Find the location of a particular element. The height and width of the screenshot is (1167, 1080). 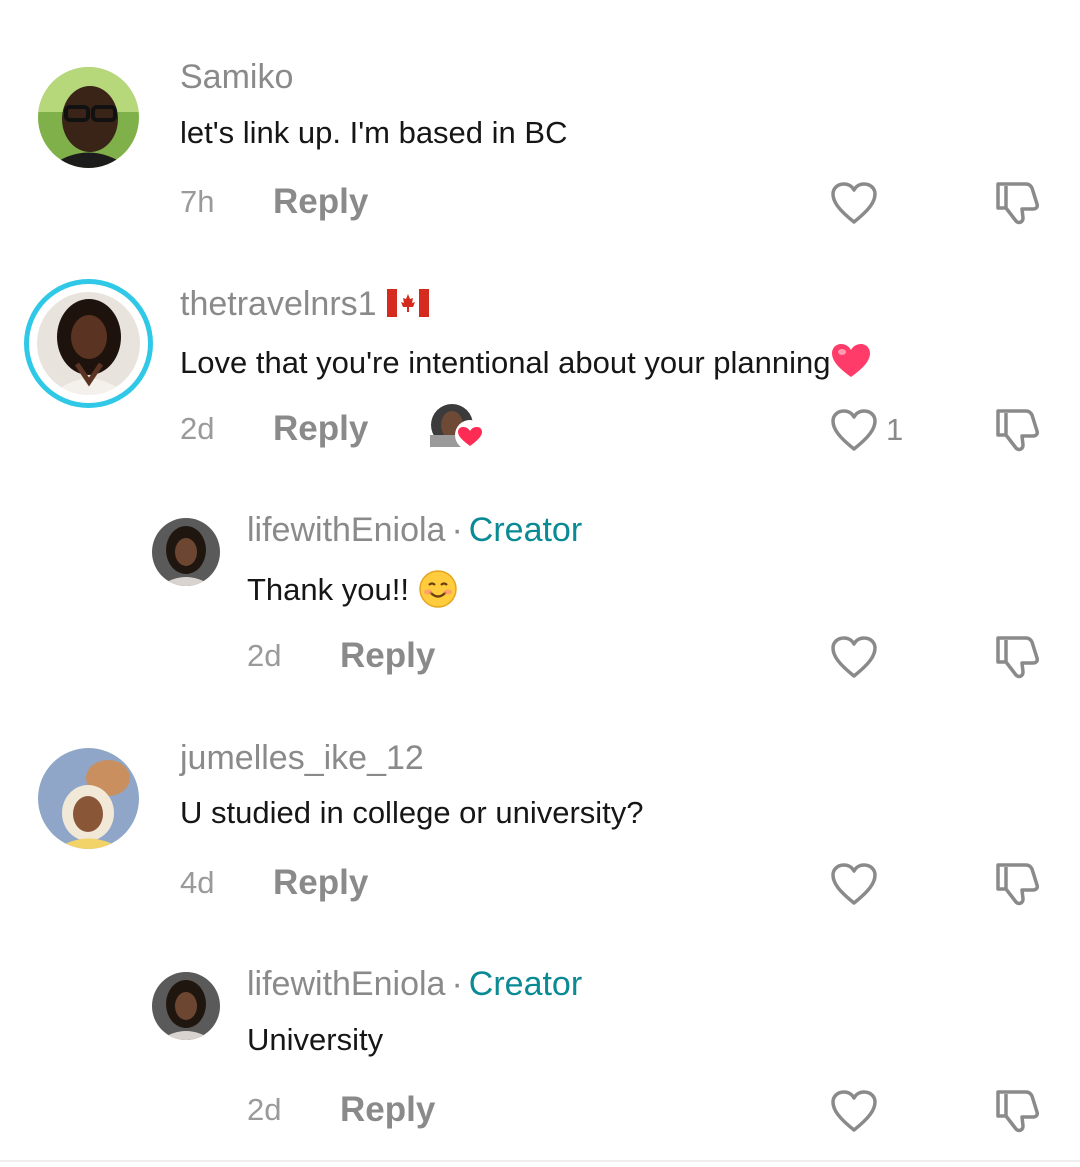

comment-text-body: Thank you!! is located at coordinates (328, 589).